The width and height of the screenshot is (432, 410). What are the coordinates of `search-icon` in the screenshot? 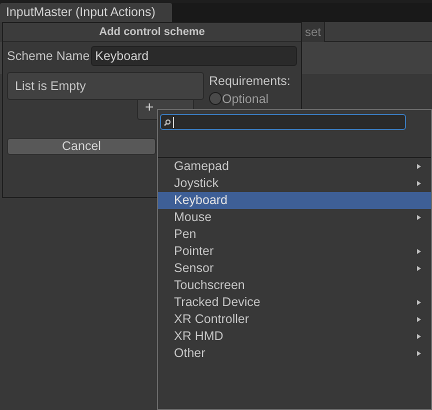 It's located at (167, 122).